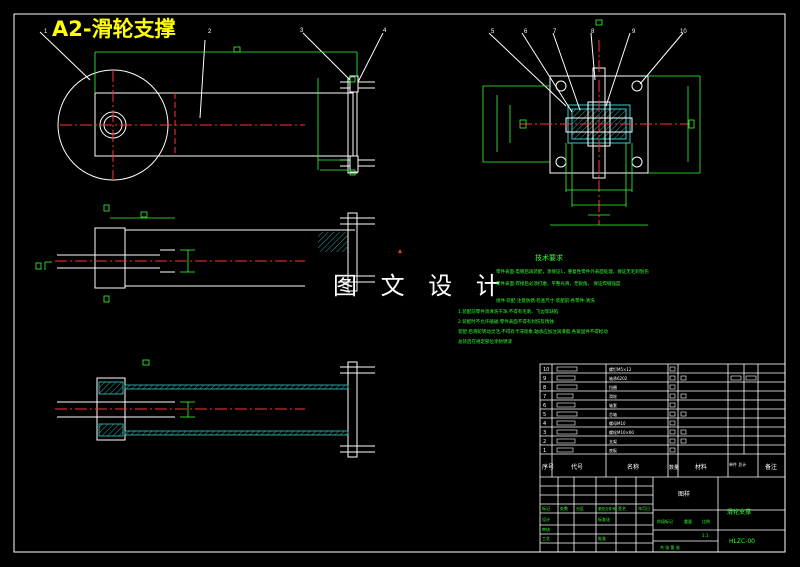 The image size is (800, 567). What do you see at coordinates (544, 415) in the screenshot?
I see `bom-row-no: 5` at bounding box center [544, 415].